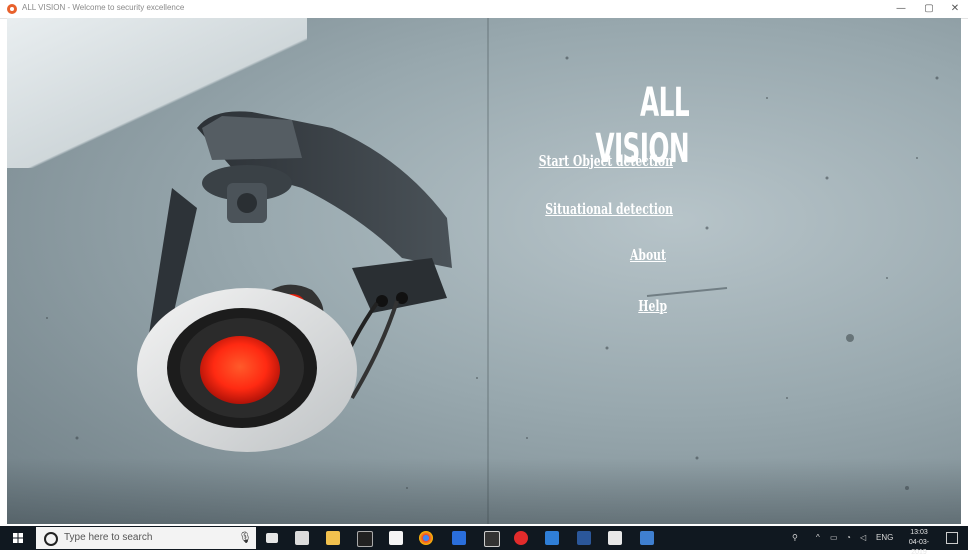 The height and width of the screenshot is (558, 968). I want to click on about-link: About, so click(573, 255).